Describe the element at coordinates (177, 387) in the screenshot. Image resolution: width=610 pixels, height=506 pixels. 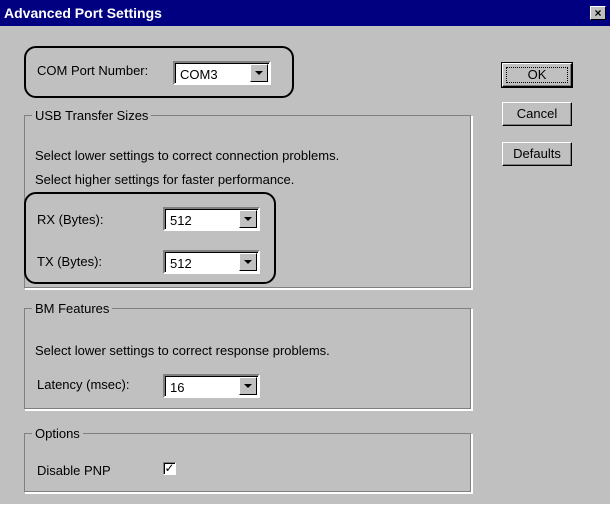
I see `latency-value: 16` at that location.